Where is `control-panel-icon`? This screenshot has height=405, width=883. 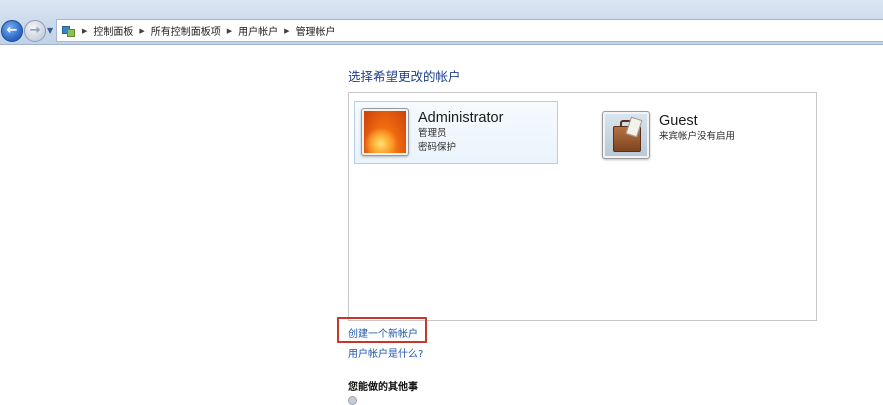 control-panel-icon is located at coordinates (69, 31).